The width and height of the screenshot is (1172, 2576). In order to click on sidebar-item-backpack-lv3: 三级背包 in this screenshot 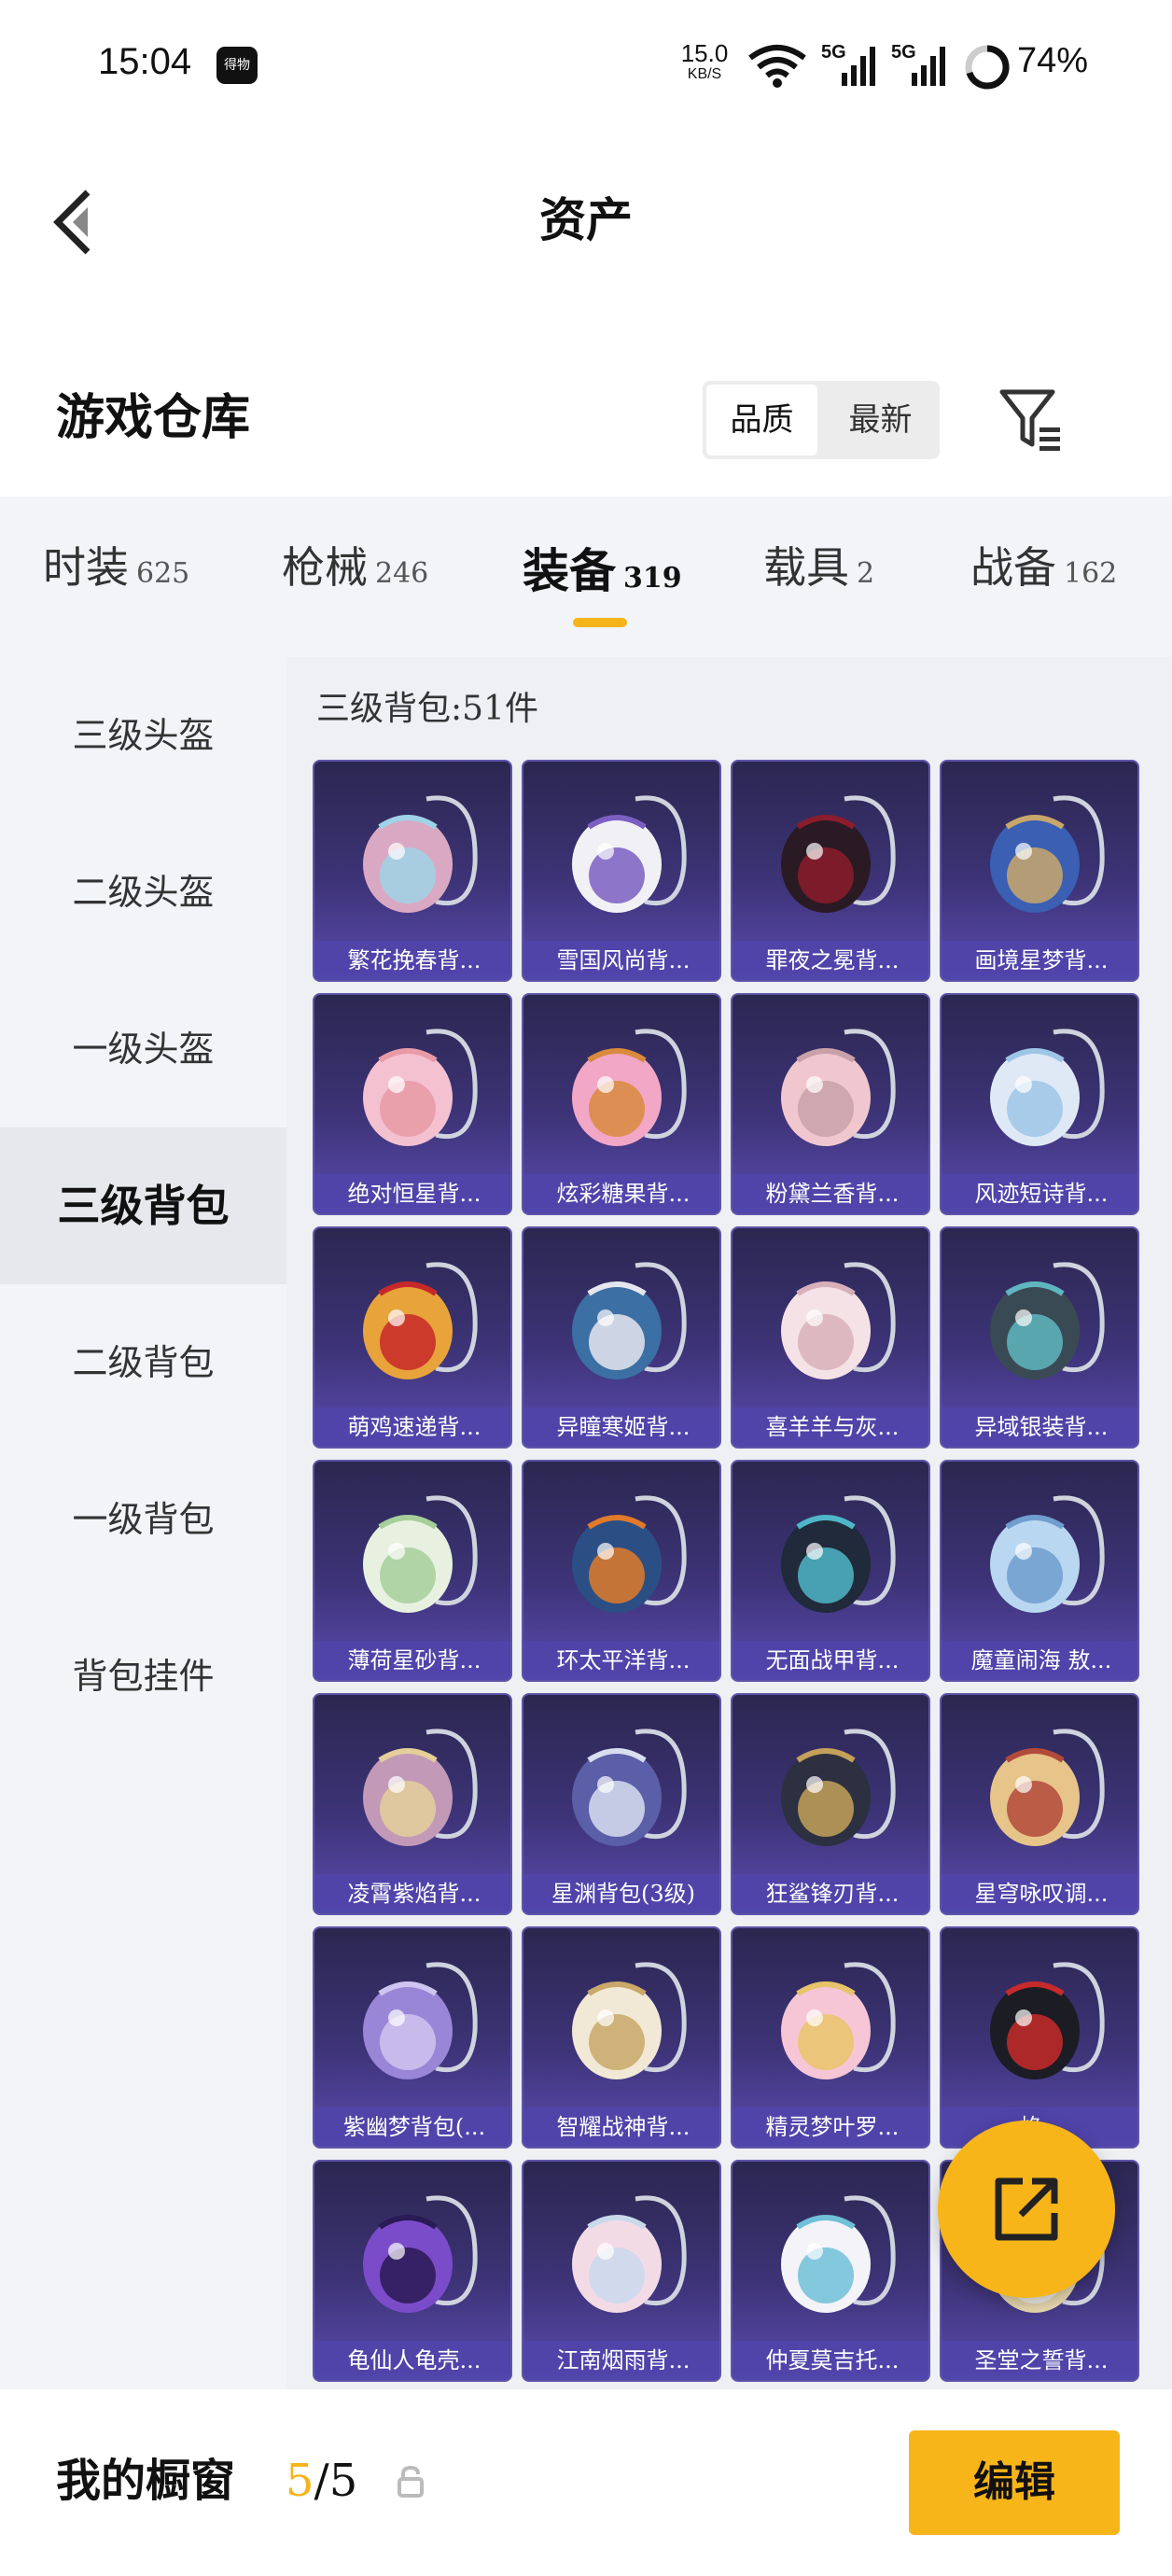, I will do `click(143, 1205)`.